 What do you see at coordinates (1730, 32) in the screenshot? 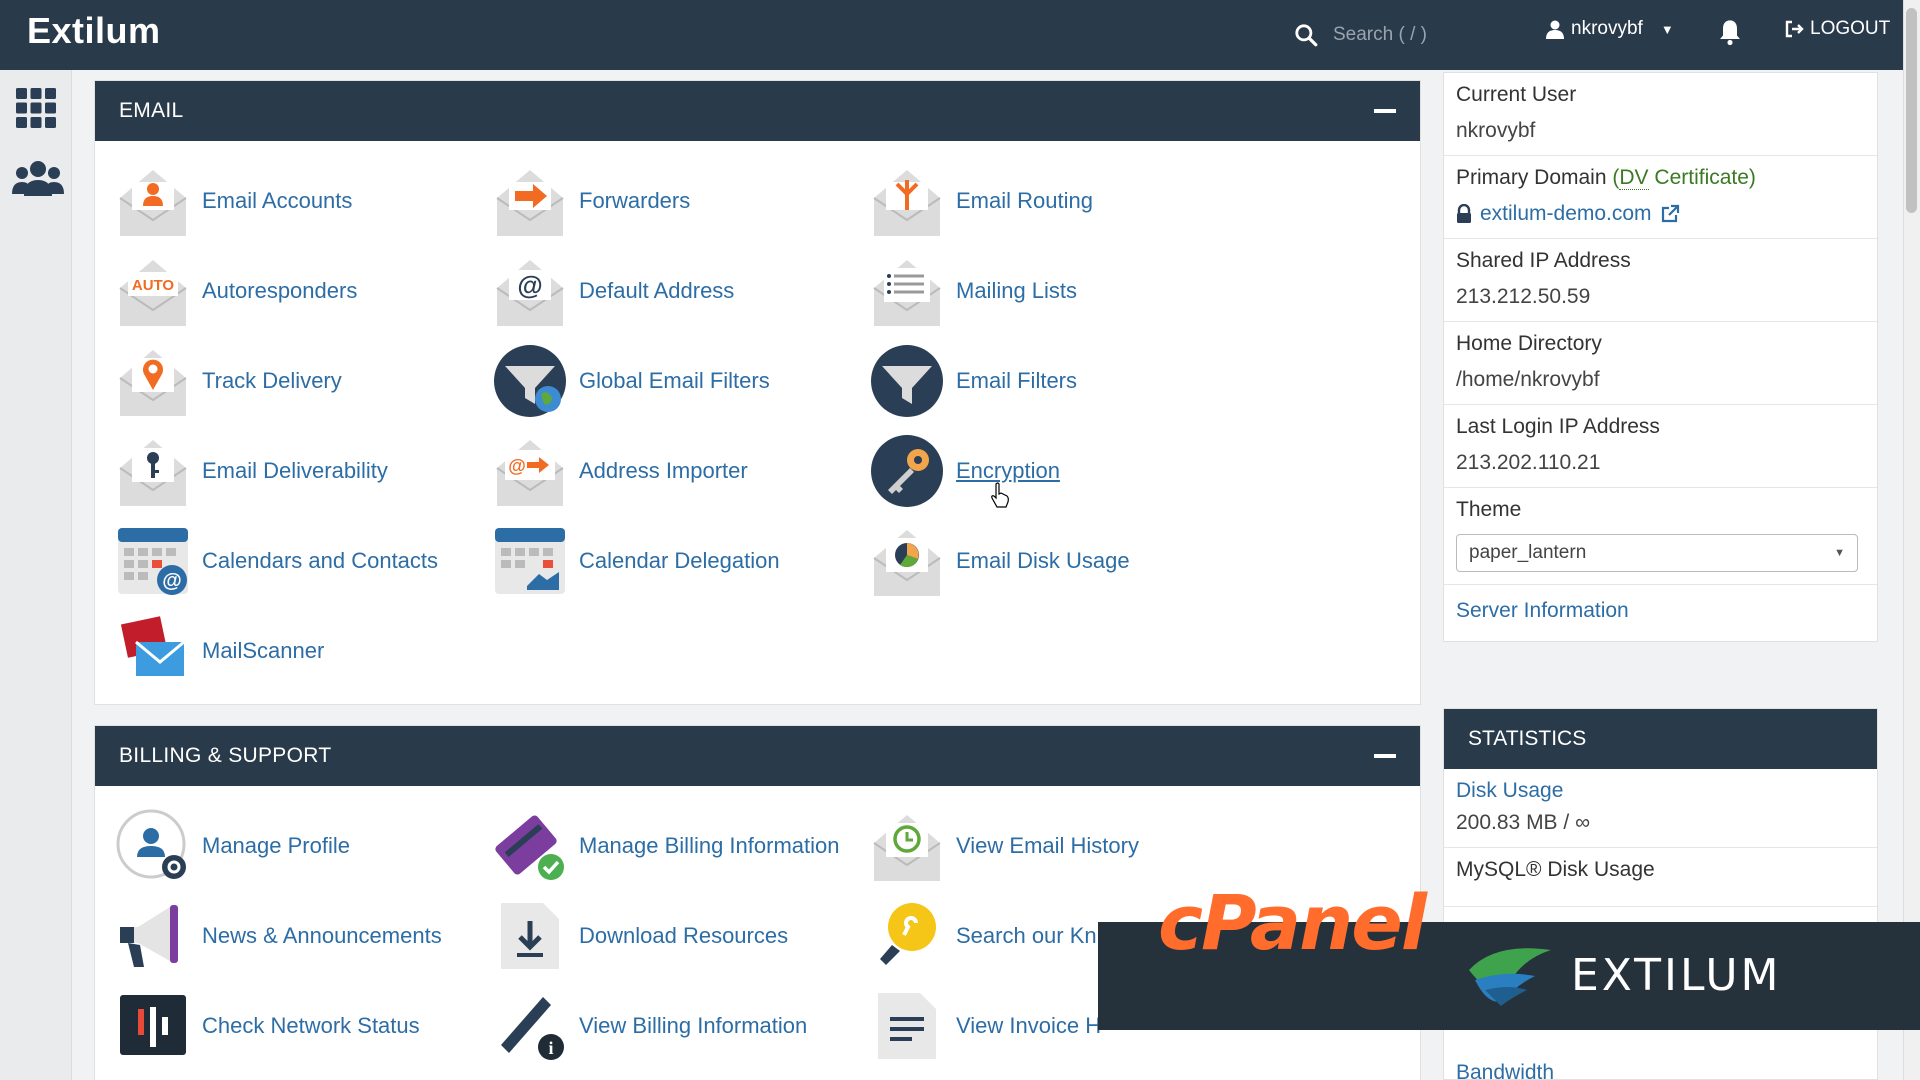
I see `bell-icon` at bounding box center [1730, 32].